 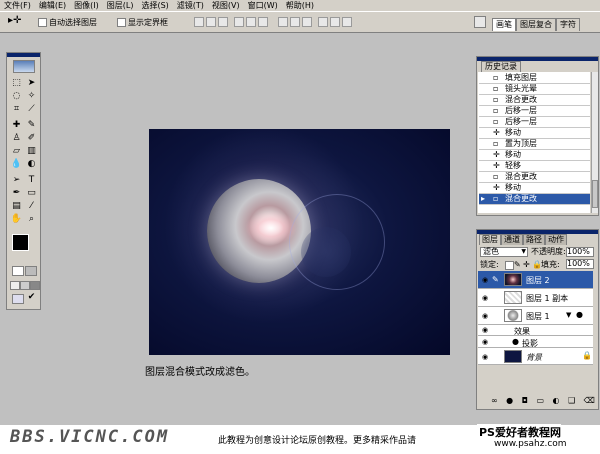 I want to click on history-scrollbar, so click(x=594, y=142).